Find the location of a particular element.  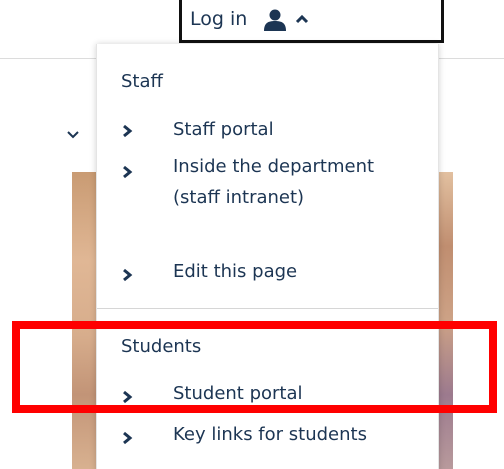

login-label: Log in is located at coordinates (218, 19).